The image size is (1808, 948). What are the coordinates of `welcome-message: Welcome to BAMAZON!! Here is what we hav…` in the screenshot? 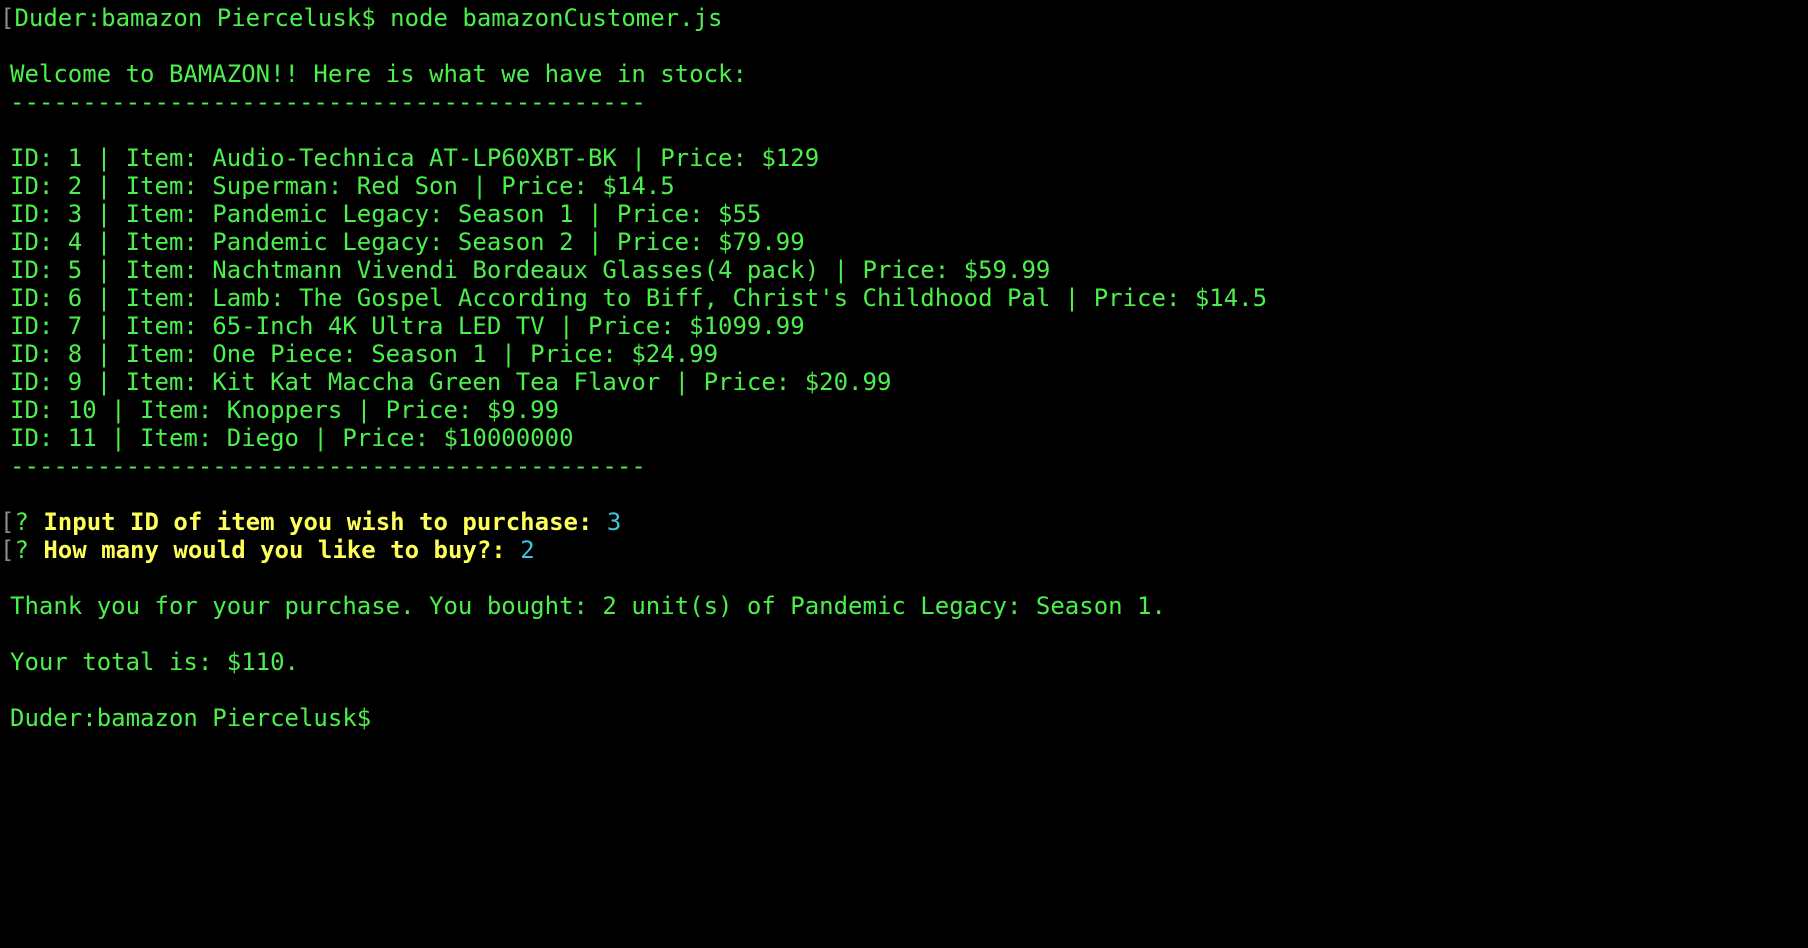 It's located at (378, 74).